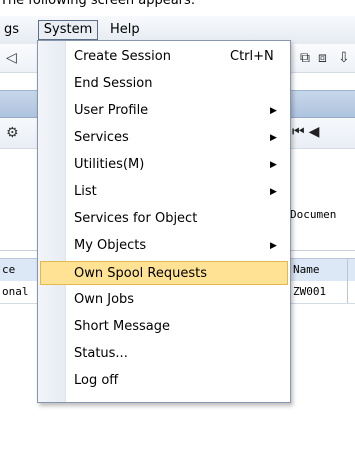 This screenshot has height=455, width=355. What do you see at coordinates (109, 164) in the screenshot?
I see `menu-item-label: Utilities(M)` at bounding box center [109, 164].